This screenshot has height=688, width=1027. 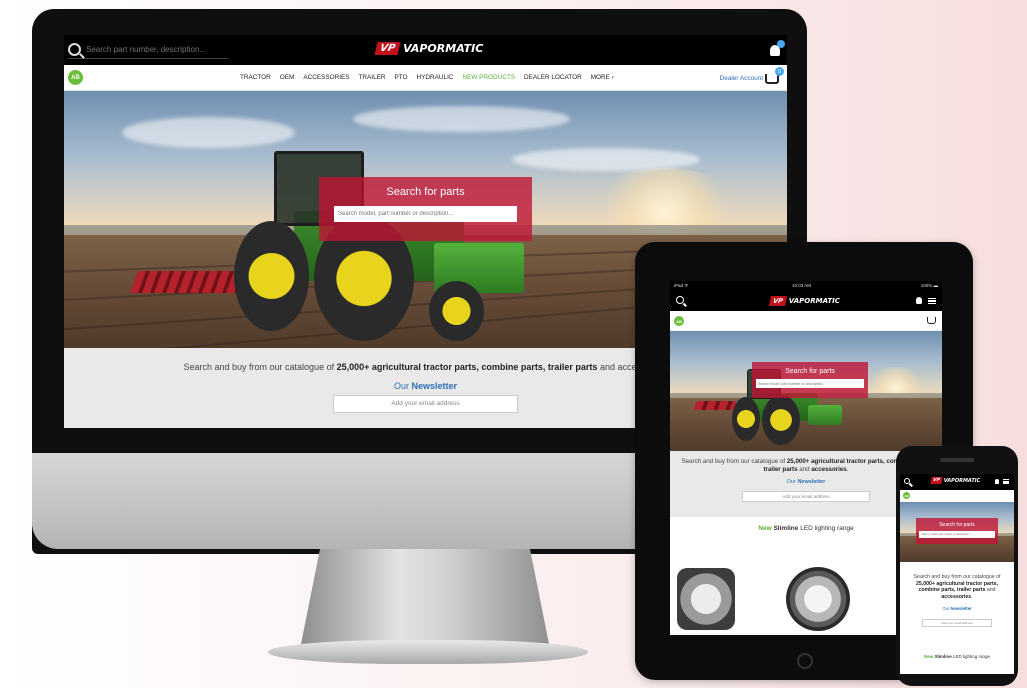 What do you see at coordinates (387, 48) in the screenshot?
I see `logo-mark: VP` at bounding box center [387, 48].